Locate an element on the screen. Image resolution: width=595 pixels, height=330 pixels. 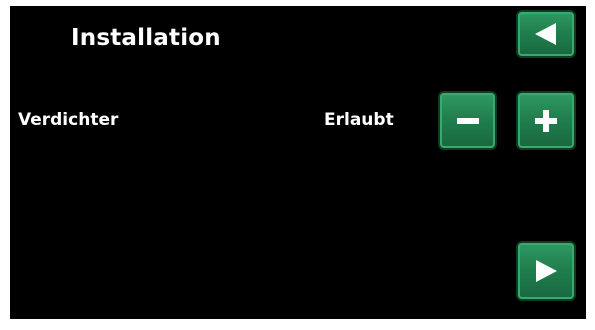
increase-button is located at coordinates (546, 120).